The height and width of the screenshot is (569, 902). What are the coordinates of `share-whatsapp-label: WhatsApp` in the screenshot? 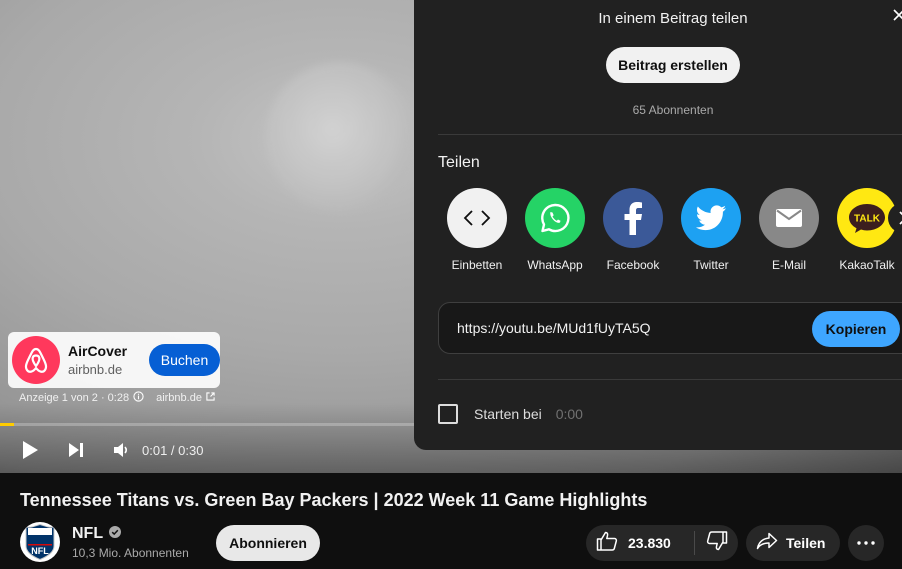 It's located at (555, 265).